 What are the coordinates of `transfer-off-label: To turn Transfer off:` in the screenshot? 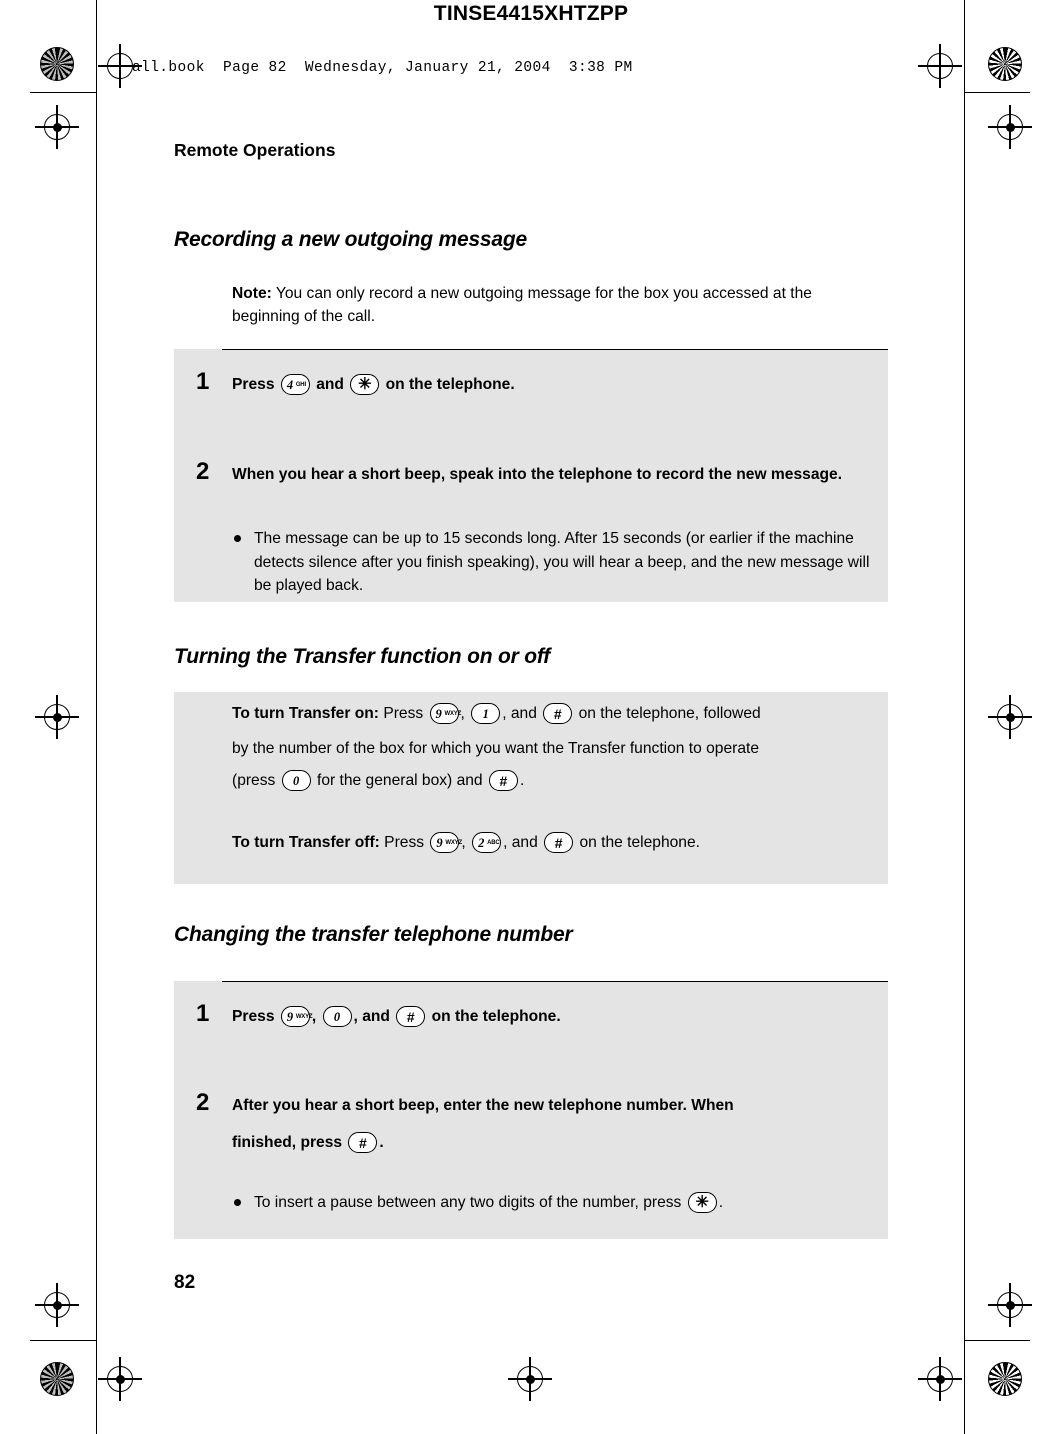 It's located at (306, 842).